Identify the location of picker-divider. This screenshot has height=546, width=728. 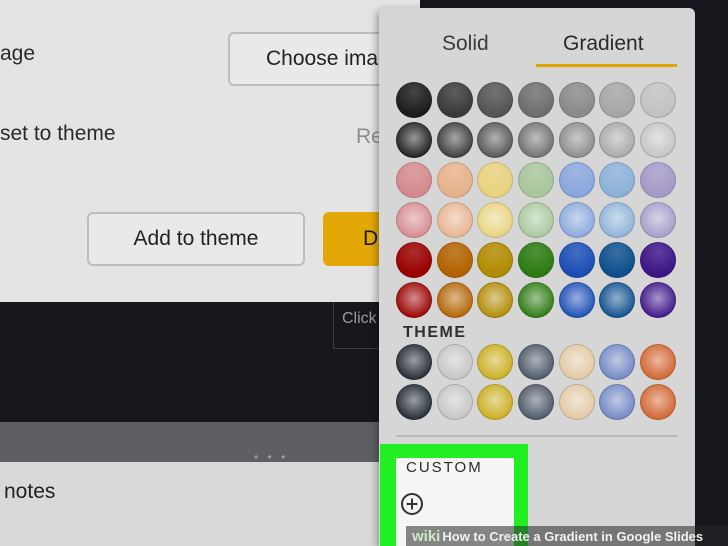
(537, 436).